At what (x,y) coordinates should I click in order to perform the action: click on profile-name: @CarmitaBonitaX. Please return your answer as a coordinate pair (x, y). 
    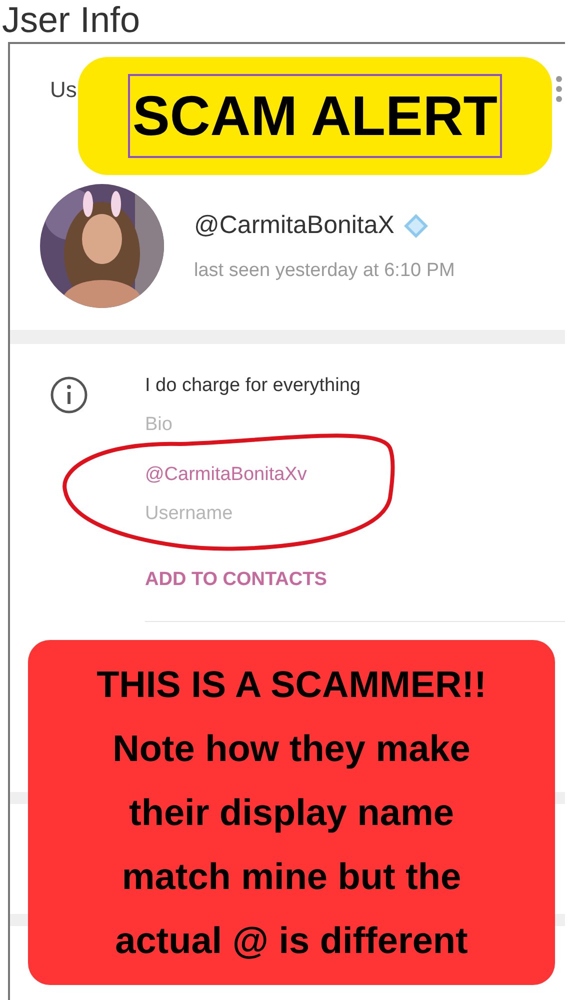
    Looking at the image, I should click on (294, 225).